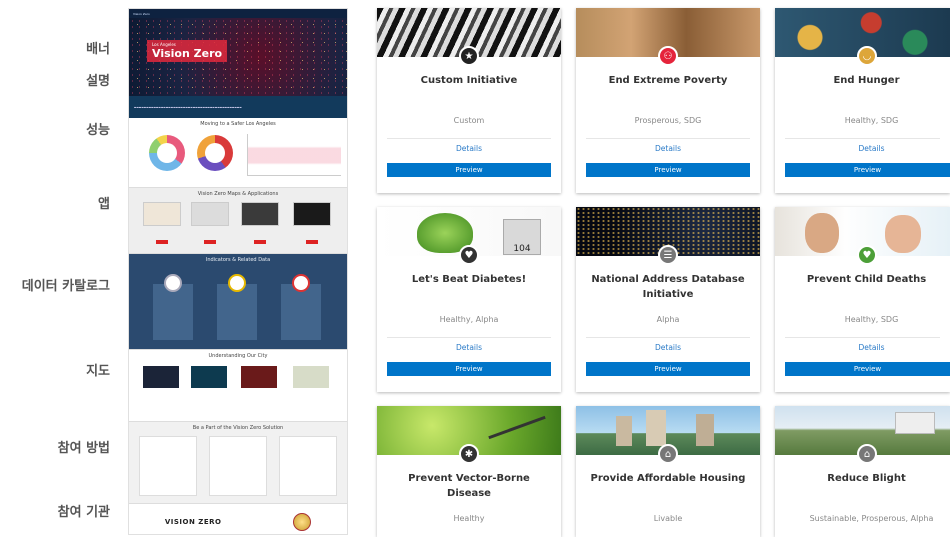  Describe the element at coordinates (469, 120) in the screenshot. I see `card-tags: Custom` at that location.